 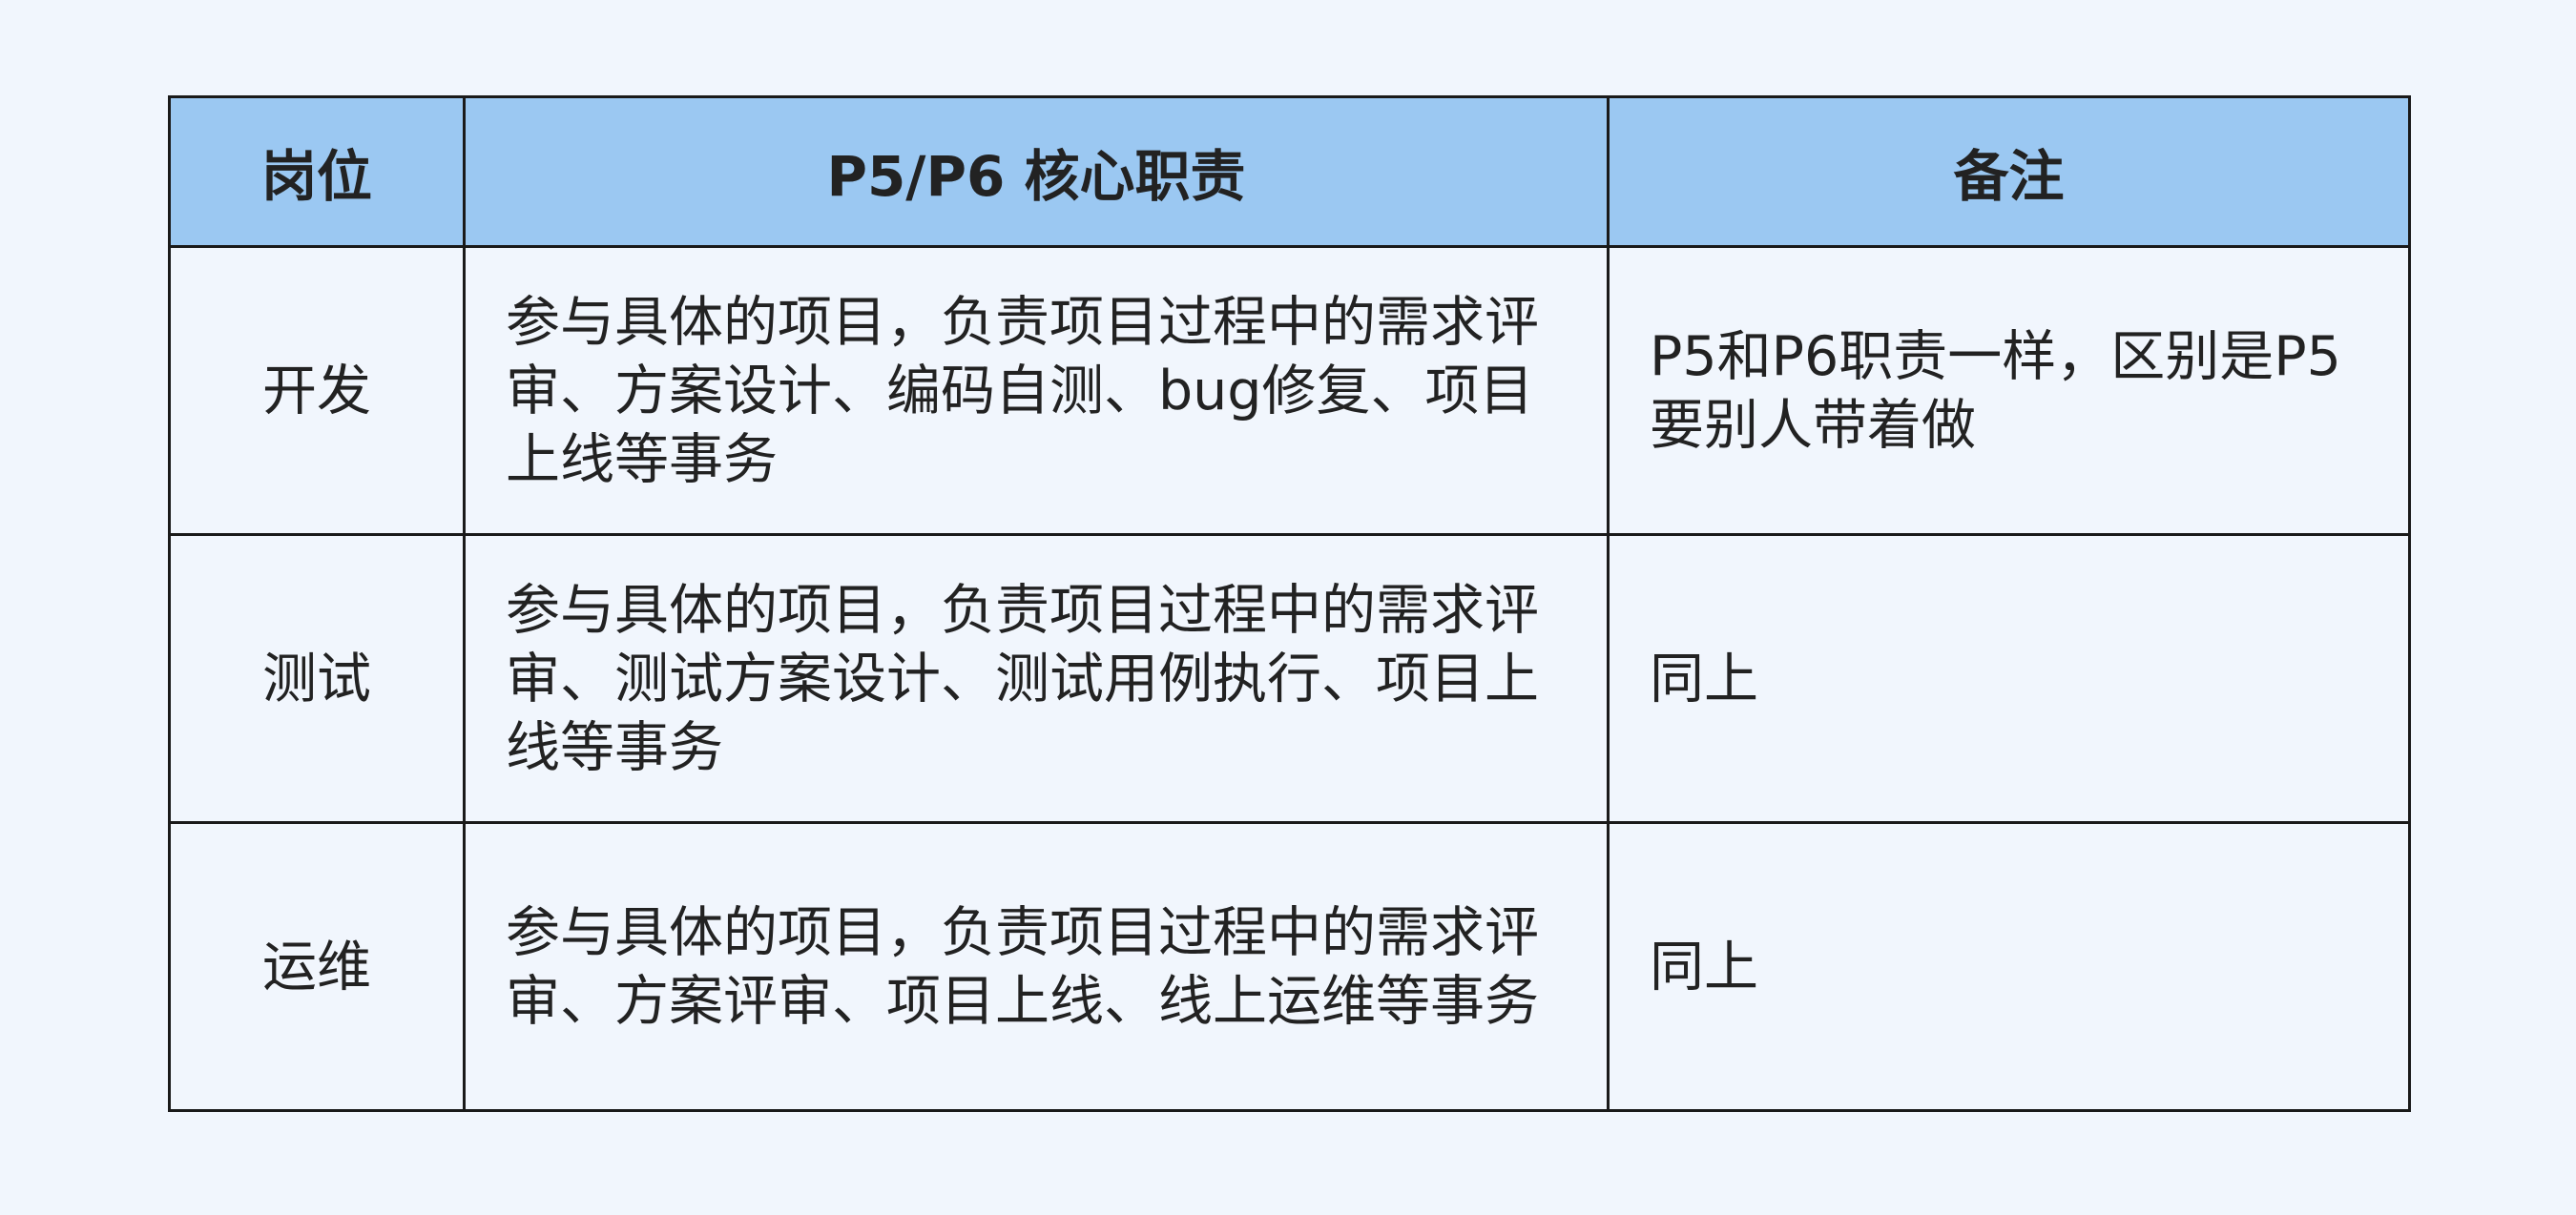 What do you see at coordinates (317, 171) in the screenshot?
I see `header-role: 岗位` at bounding box center [317, 171].